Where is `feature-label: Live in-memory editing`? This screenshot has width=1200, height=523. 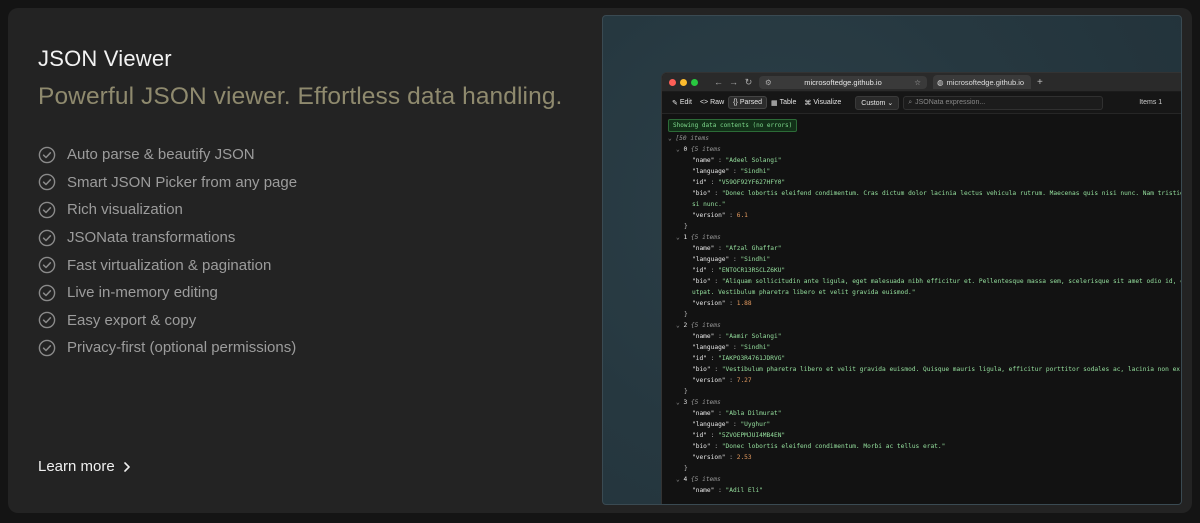
feature-label: Live in-memory editing is located at coordinates (142, 293).